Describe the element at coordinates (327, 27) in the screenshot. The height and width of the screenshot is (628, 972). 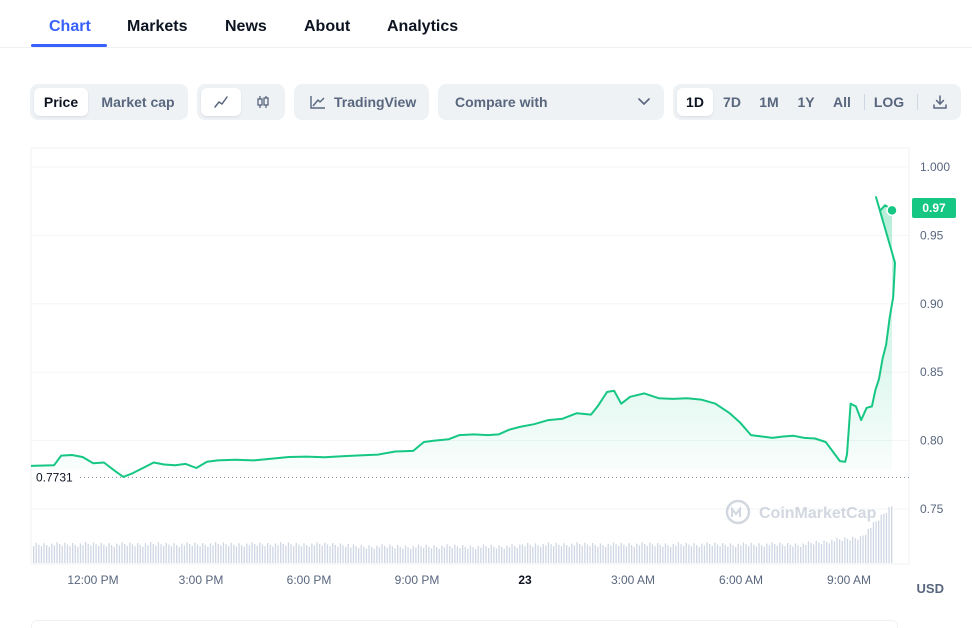
I see `tab-about: About` at that location.